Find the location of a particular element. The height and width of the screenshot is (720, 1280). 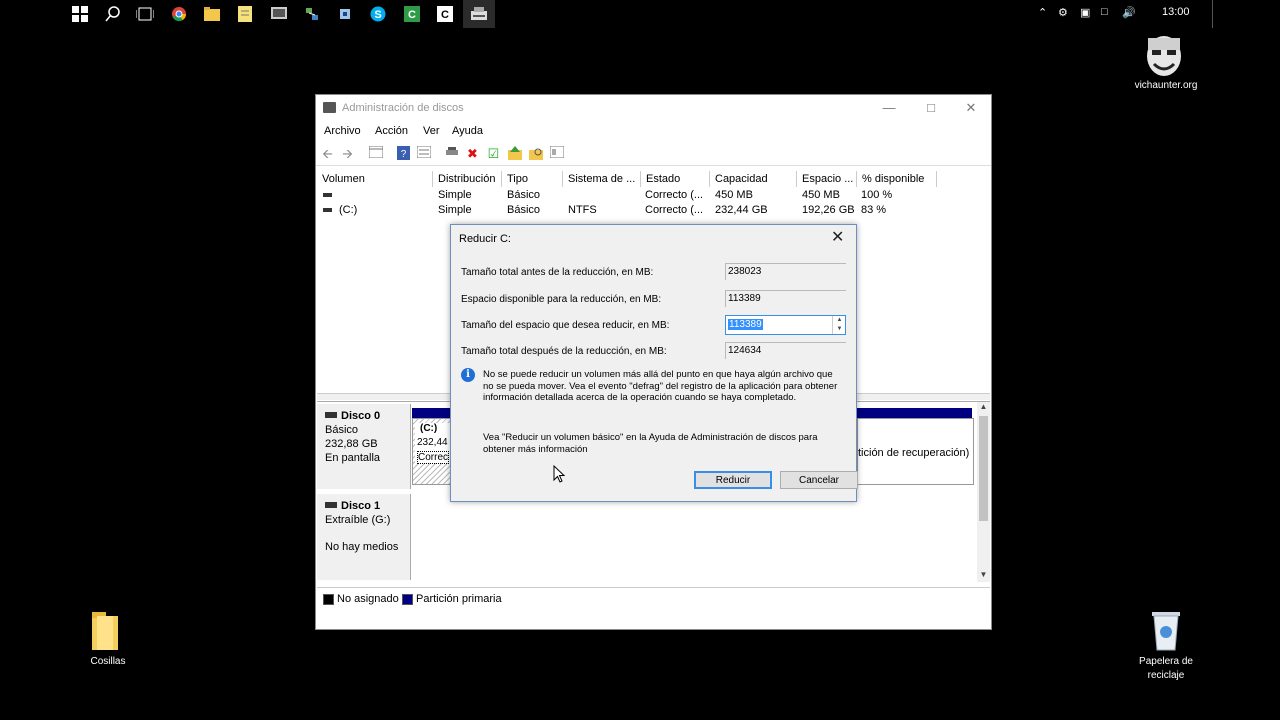

clock: 13:00 is located at coordinates (1176, 12).